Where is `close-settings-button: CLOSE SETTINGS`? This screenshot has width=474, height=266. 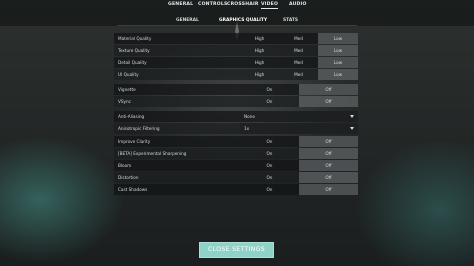
close-settings-button: CLOSE SETTINGS is located at coordinates (236, 250).